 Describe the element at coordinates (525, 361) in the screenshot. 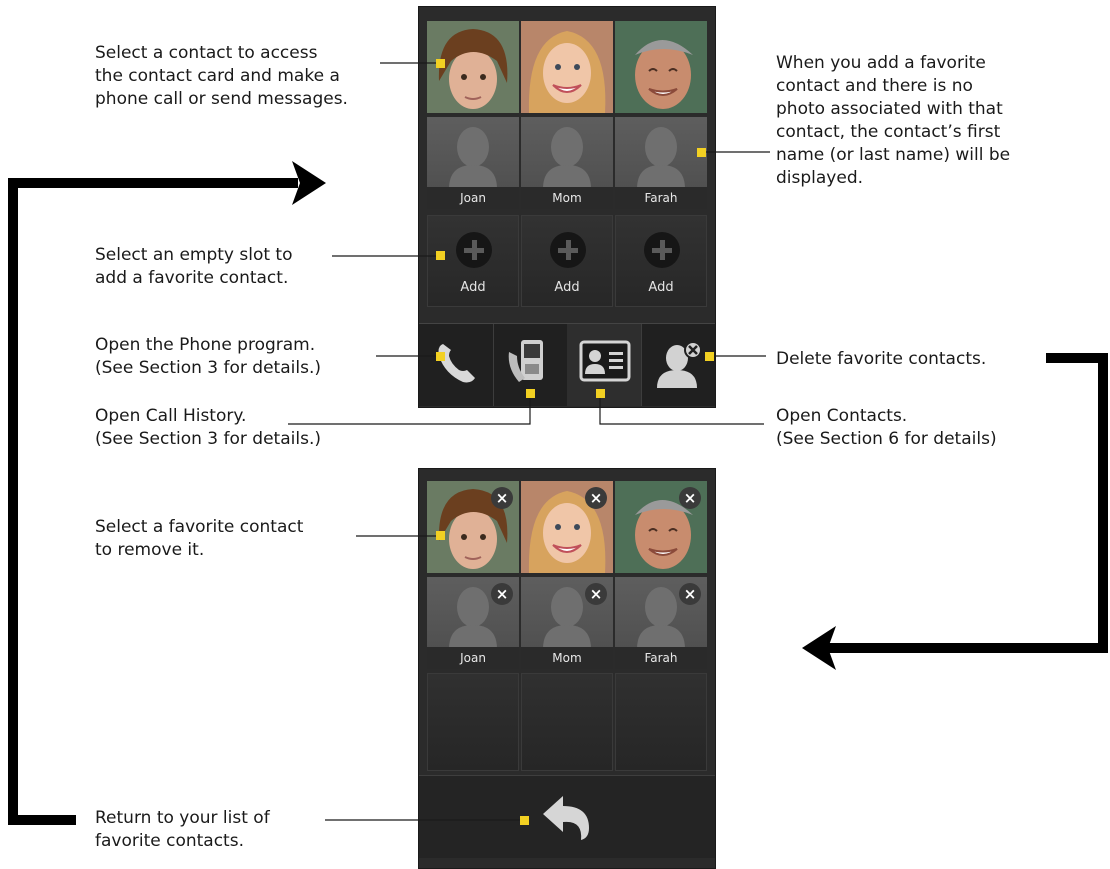

I see `call-history-icon` at that location.